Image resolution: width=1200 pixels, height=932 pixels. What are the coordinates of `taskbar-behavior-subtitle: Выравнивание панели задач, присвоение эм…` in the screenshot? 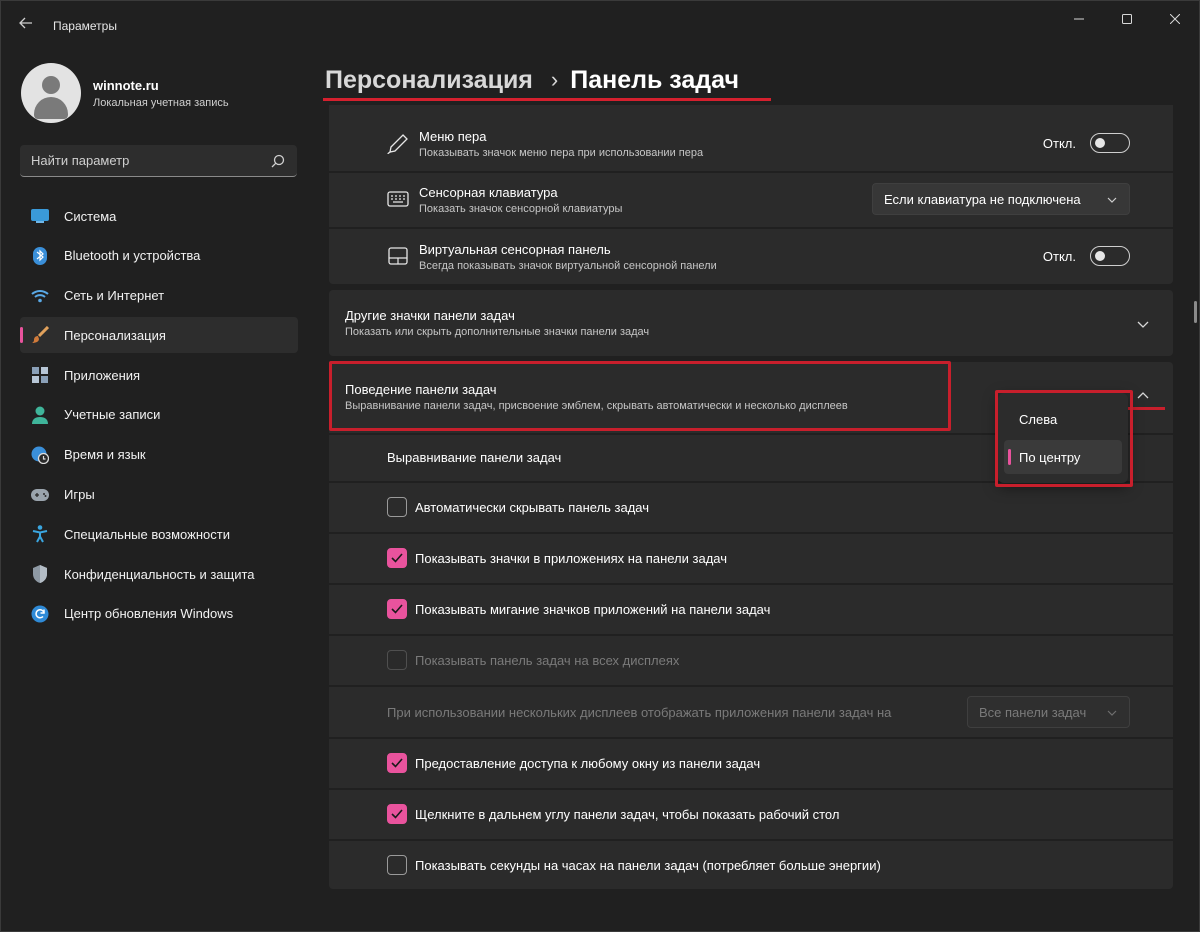 It's located at (596, 406).